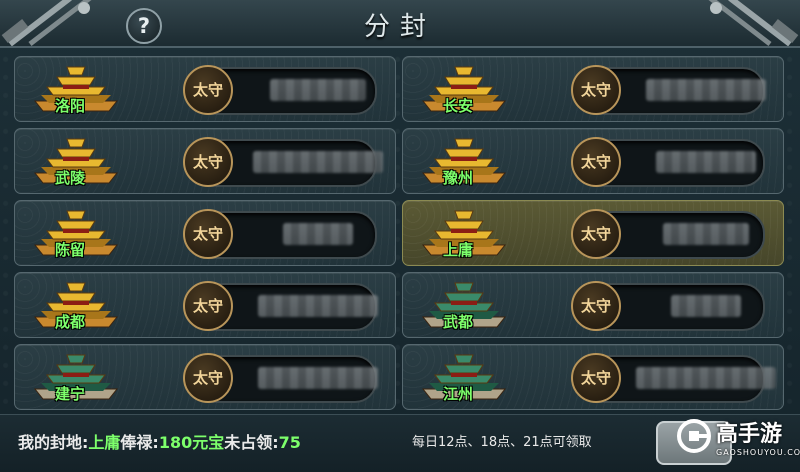  What do you see at coordinates (289, 442) in the screenshot?
I see `unclaimed-value: 75` at bounding box center [289, 442].